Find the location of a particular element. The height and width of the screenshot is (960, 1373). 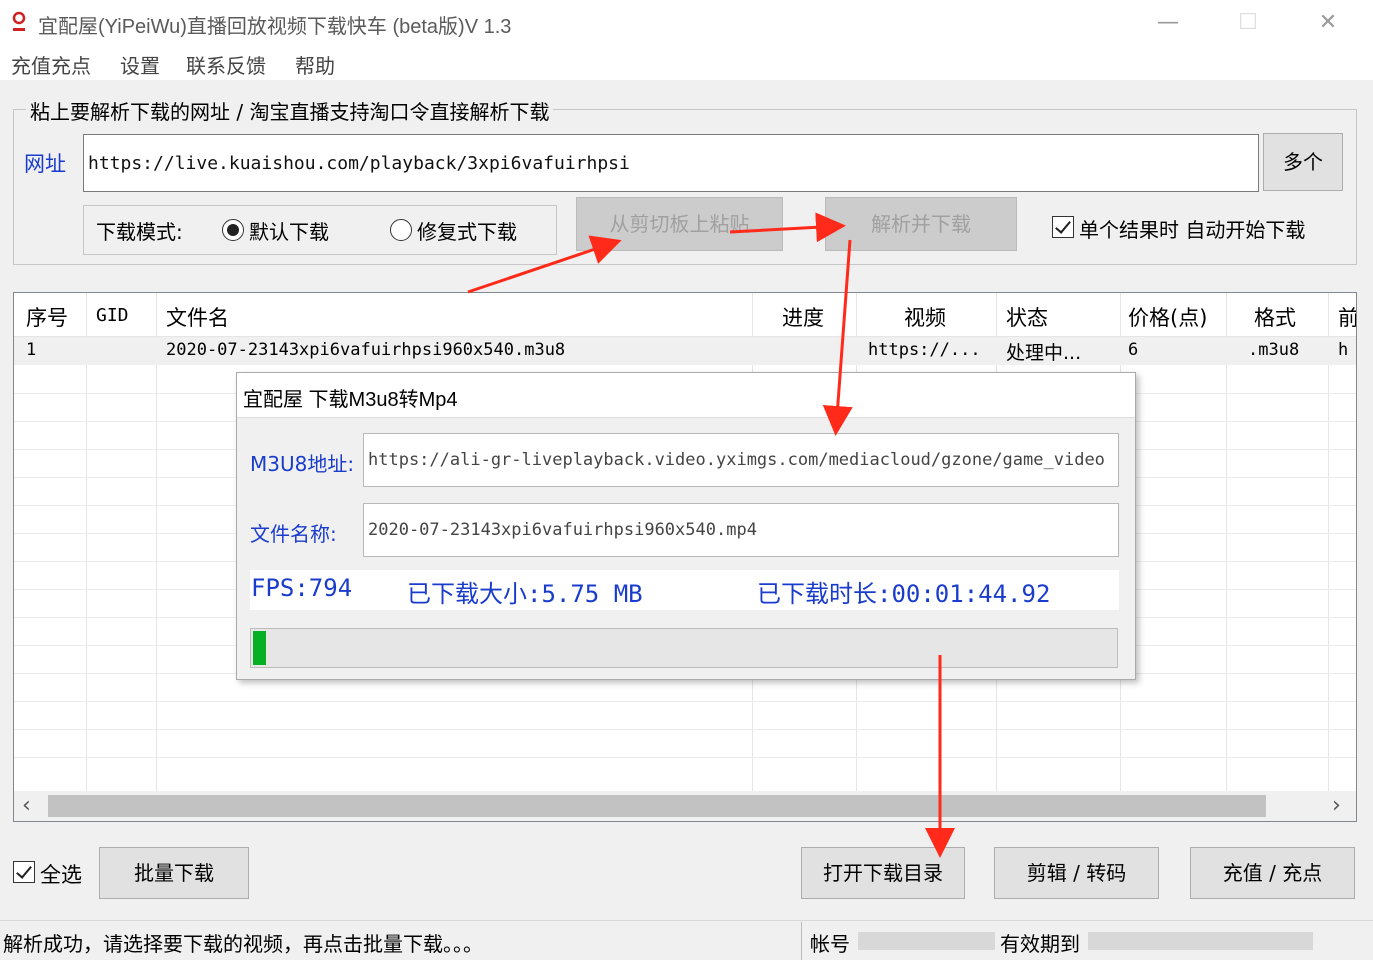

m3u8-url-label: M3U8地址: is located at coordinates (302, 464).